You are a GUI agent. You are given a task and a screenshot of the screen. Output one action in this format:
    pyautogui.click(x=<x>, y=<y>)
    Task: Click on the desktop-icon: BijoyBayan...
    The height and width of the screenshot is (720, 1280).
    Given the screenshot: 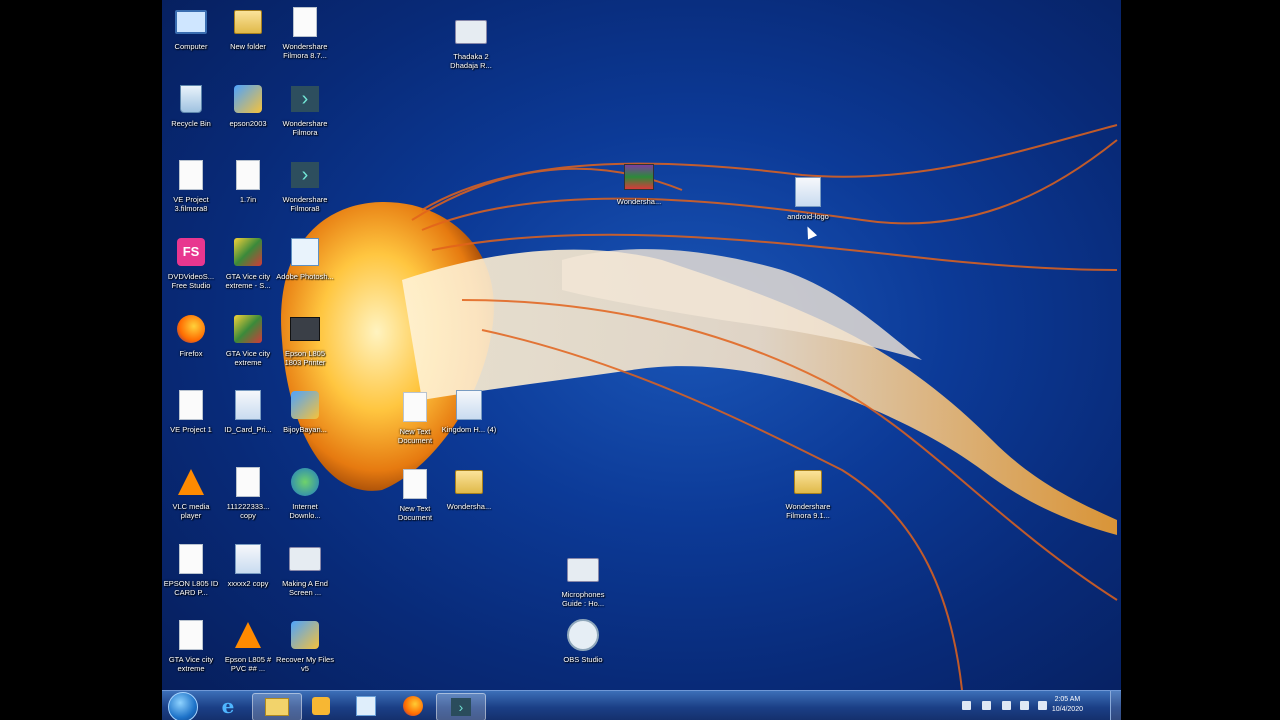 What is the action you would take?
    pyautogui.click(x=305, y=411)
    